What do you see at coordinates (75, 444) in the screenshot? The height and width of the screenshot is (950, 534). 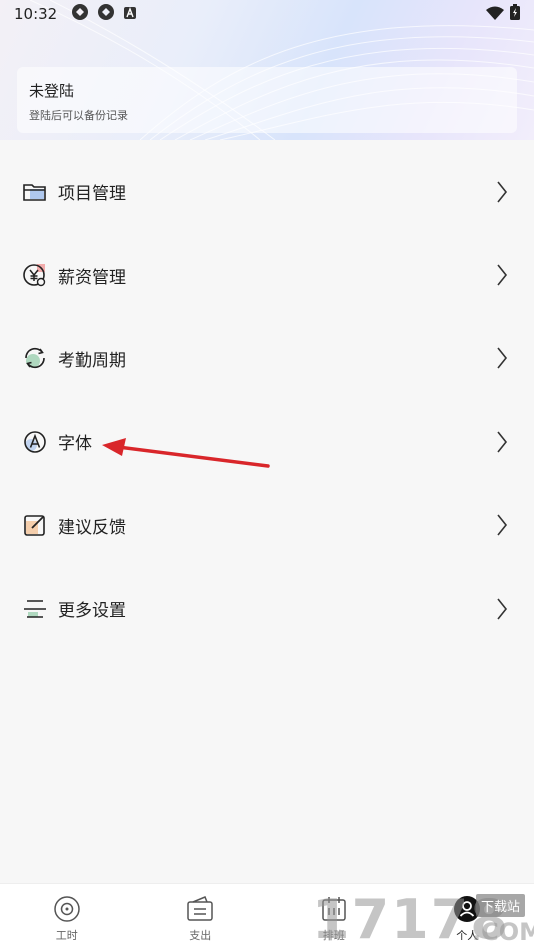 I see `menu-item-label: 字体` at bounding box center [75, 444].